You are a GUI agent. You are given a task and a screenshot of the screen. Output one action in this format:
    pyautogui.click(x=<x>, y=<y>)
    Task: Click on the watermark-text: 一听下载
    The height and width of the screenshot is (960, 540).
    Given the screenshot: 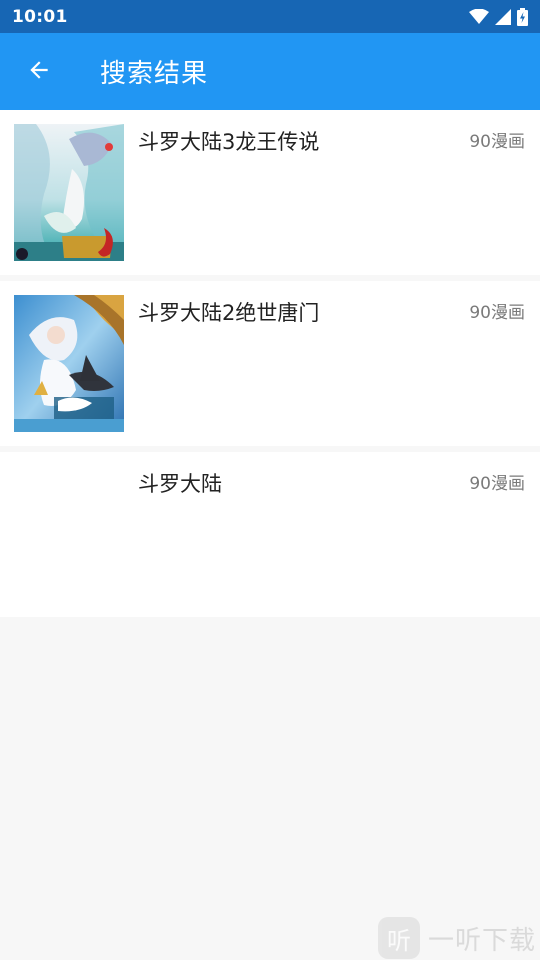 What is the action you would take?
    pyautogui.click(x=482, y=940)
    